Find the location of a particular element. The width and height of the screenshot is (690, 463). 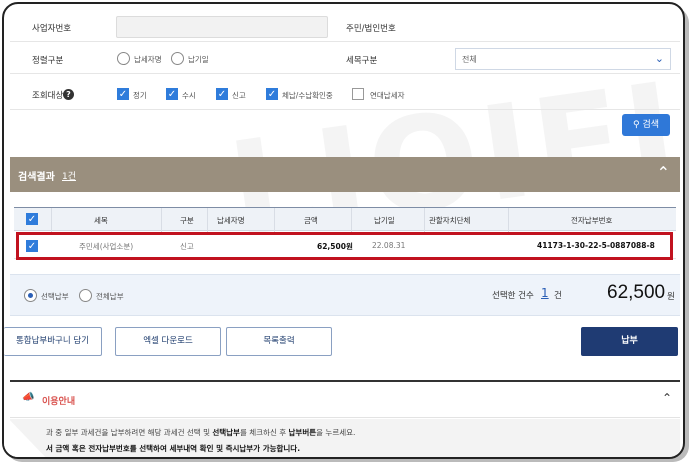

target-label-occasional: 수시 is located at coordinates (189, 95).